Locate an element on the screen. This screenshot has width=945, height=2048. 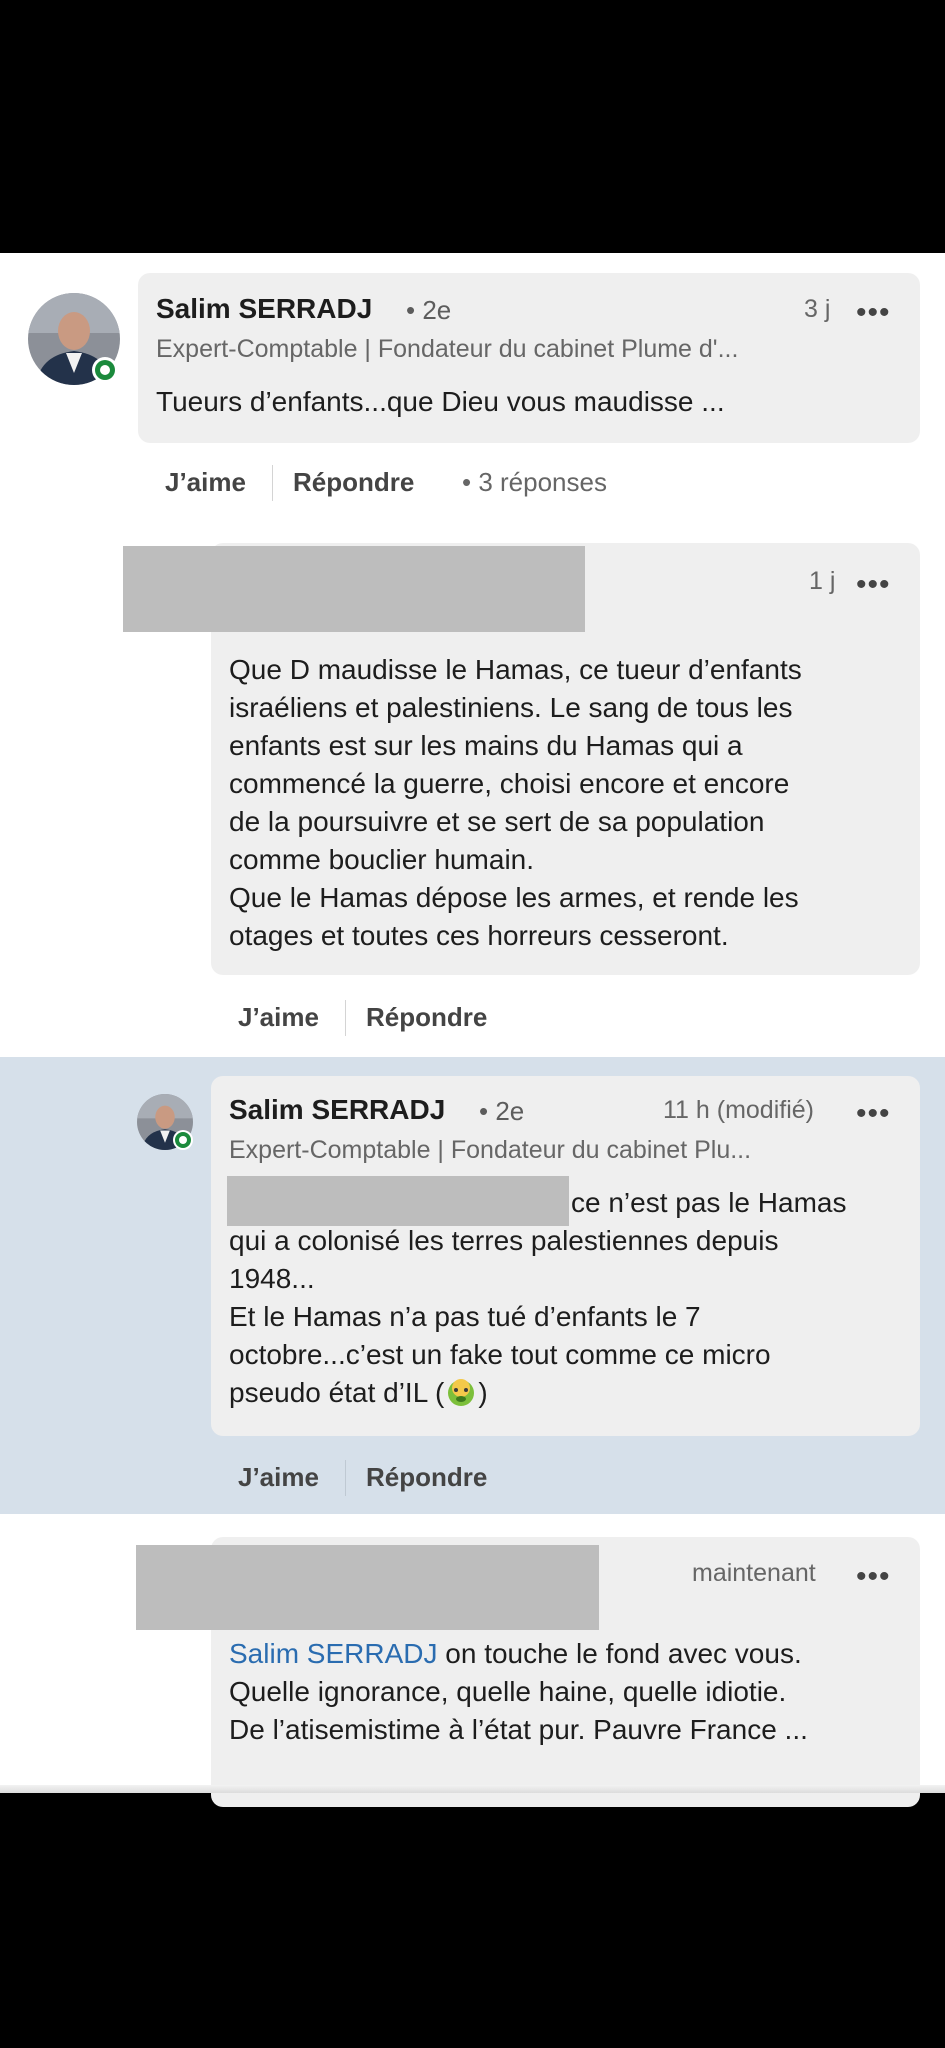
reply-time: 11 h (modifié) is located at coordinates (738, 1110).